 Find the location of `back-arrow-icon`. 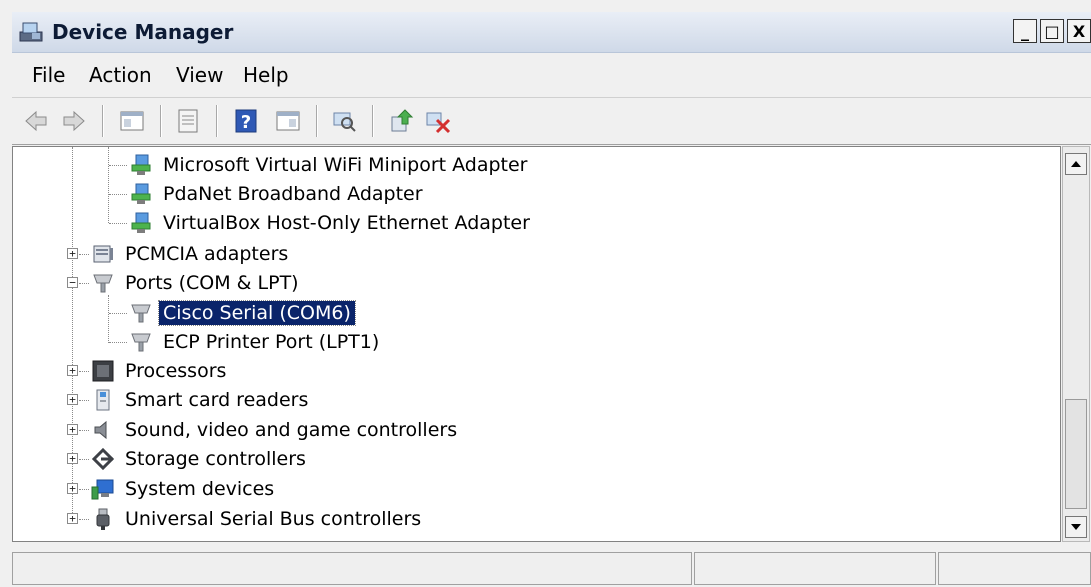

back-arrow-icon is located at coordinates (36, 121).